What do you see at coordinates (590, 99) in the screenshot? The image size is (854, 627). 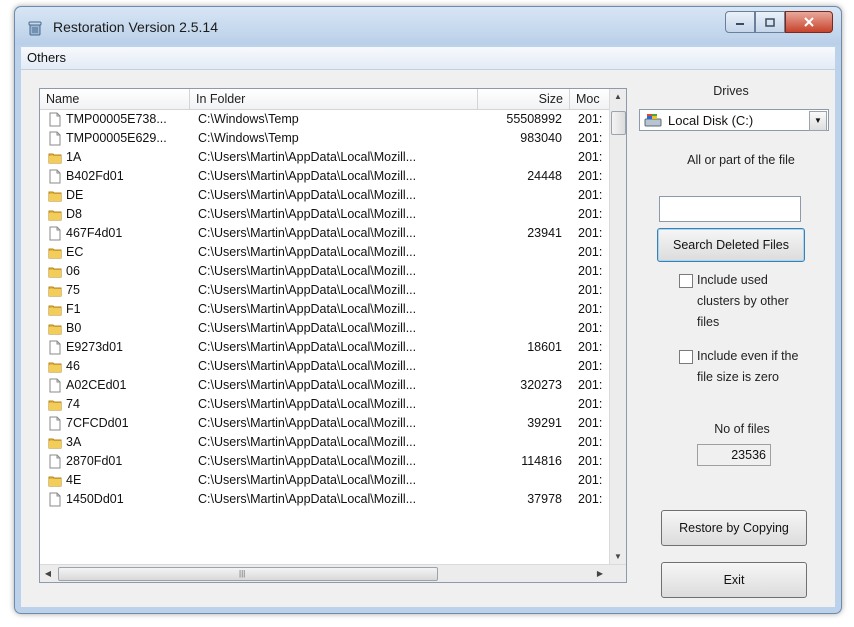 I see `column-header-modified: Moc` at bounding box center [590, 99].